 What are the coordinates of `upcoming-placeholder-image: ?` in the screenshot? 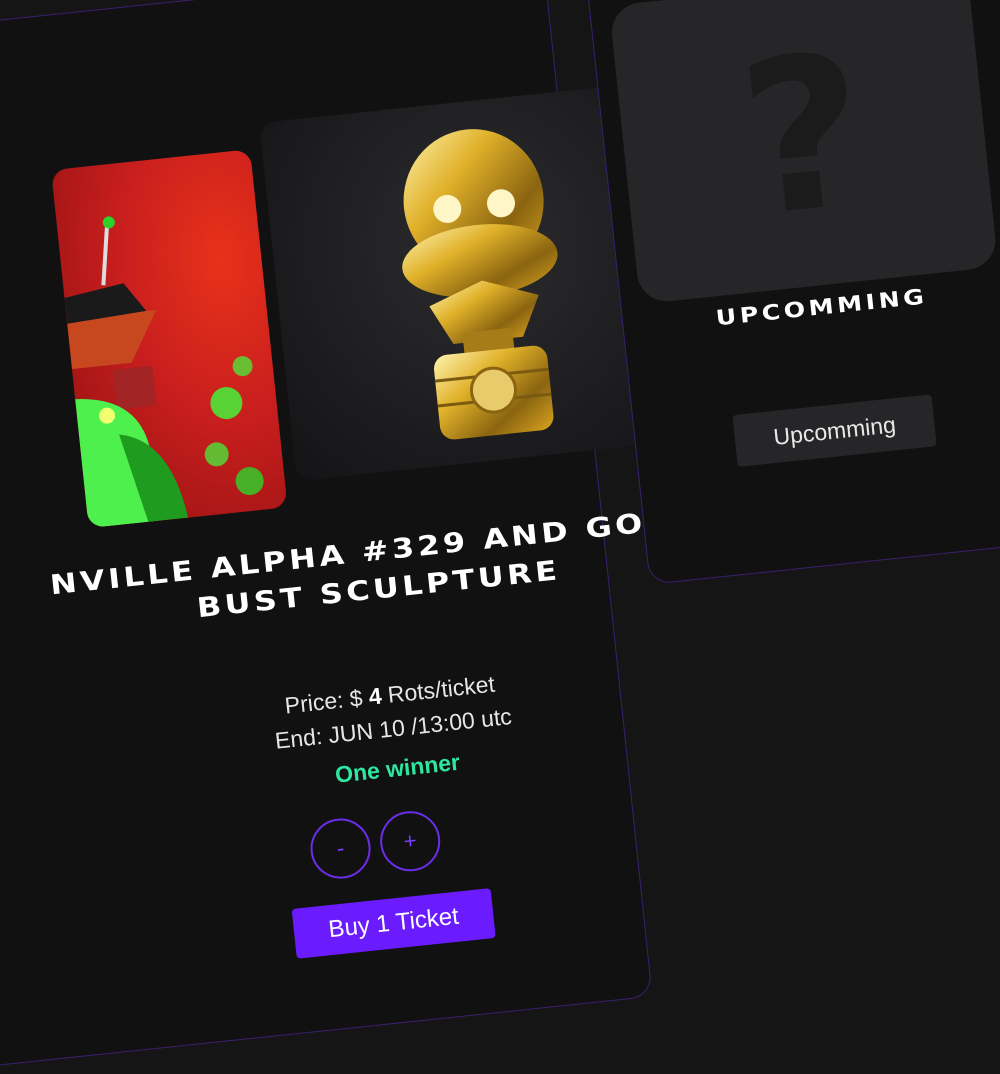 It's located at (803, 152).